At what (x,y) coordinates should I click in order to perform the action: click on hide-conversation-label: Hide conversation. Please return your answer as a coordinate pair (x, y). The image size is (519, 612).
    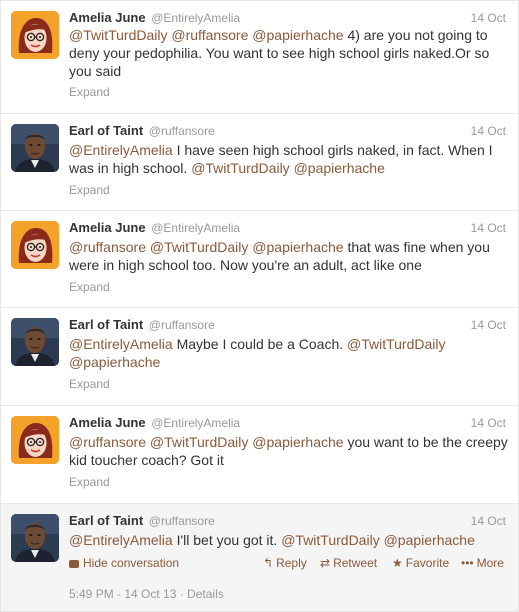
    Looking at the image, I should click on (131, 563).